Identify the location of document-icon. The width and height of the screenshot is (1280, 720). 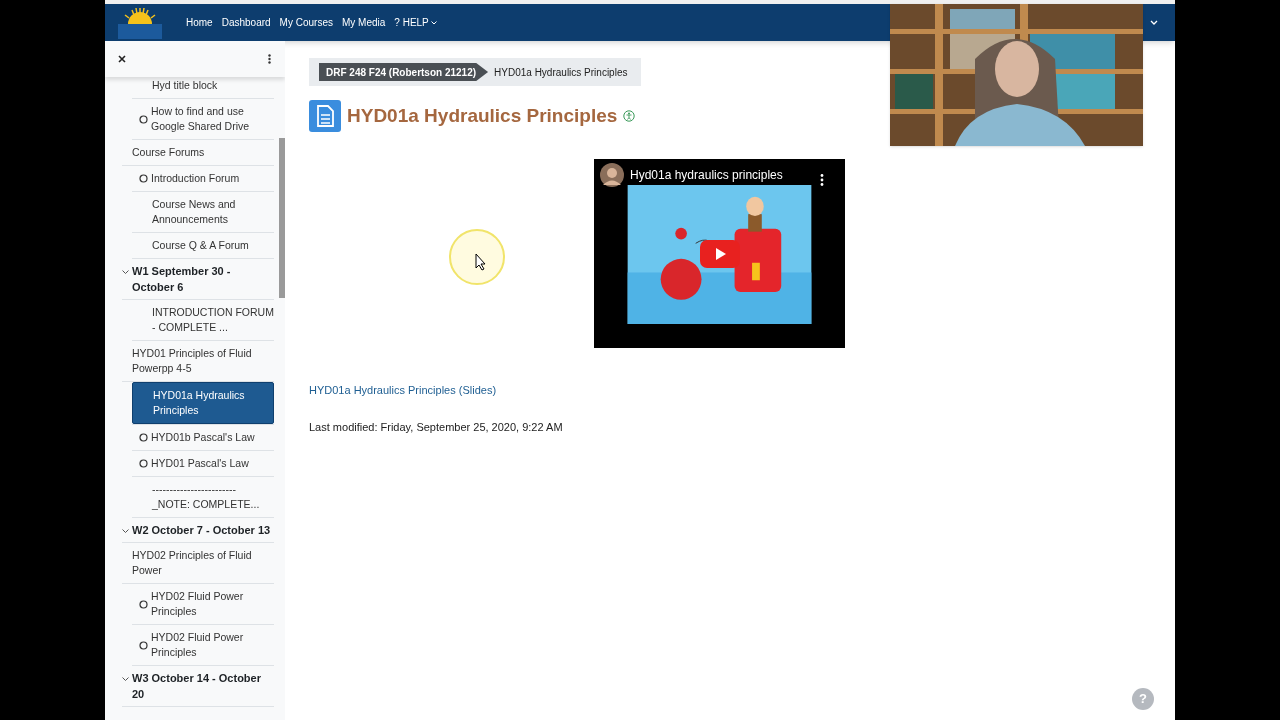
(325, 116).